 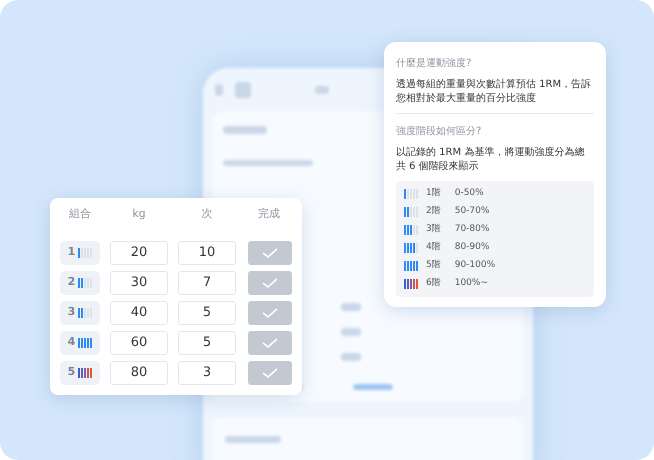 What do you see at coordinates (80, 214) in the screenshot?
I see `column-header: 組合` at bounding box center [80, 214].